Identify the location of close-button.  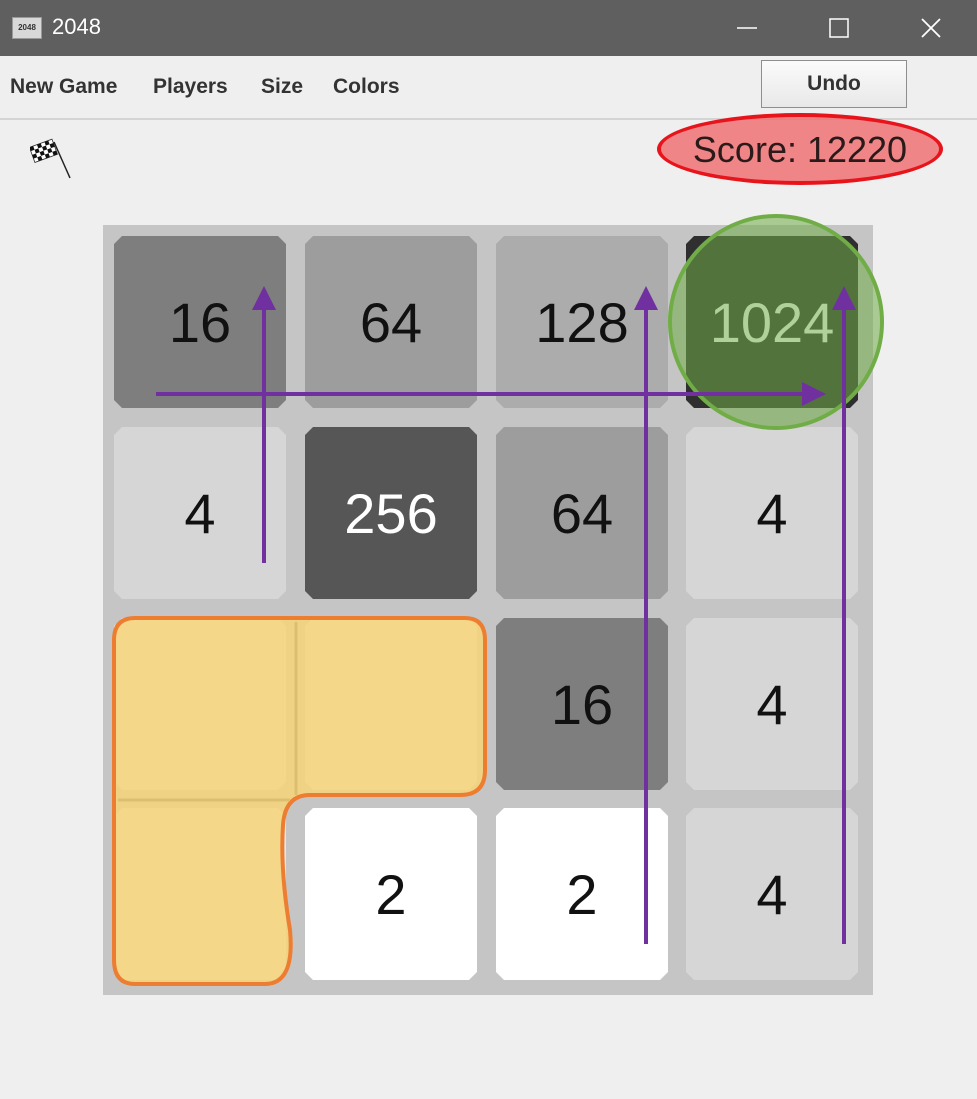
(931, 28).